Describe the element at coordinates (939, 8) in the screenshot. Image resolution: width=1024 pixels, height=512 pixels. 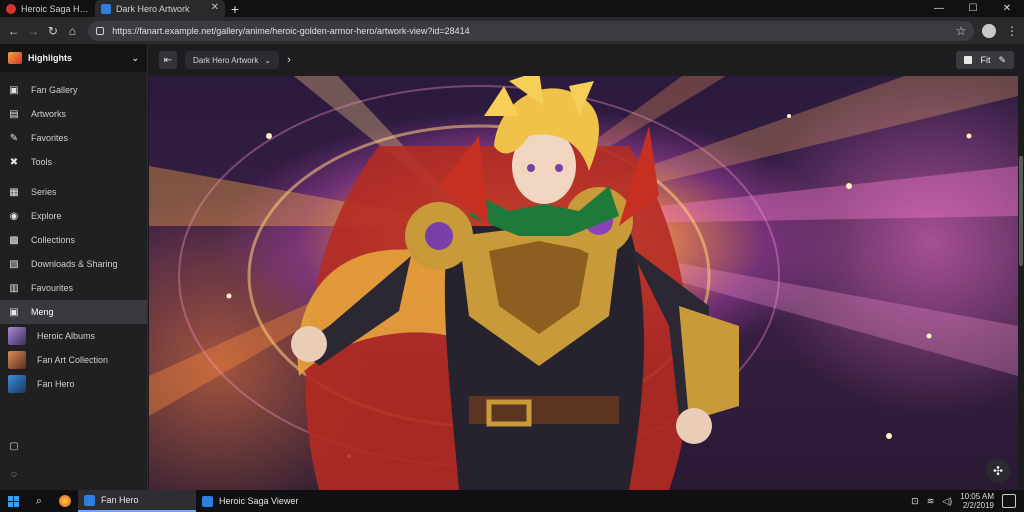
I see `minimize-button: —` at that location.